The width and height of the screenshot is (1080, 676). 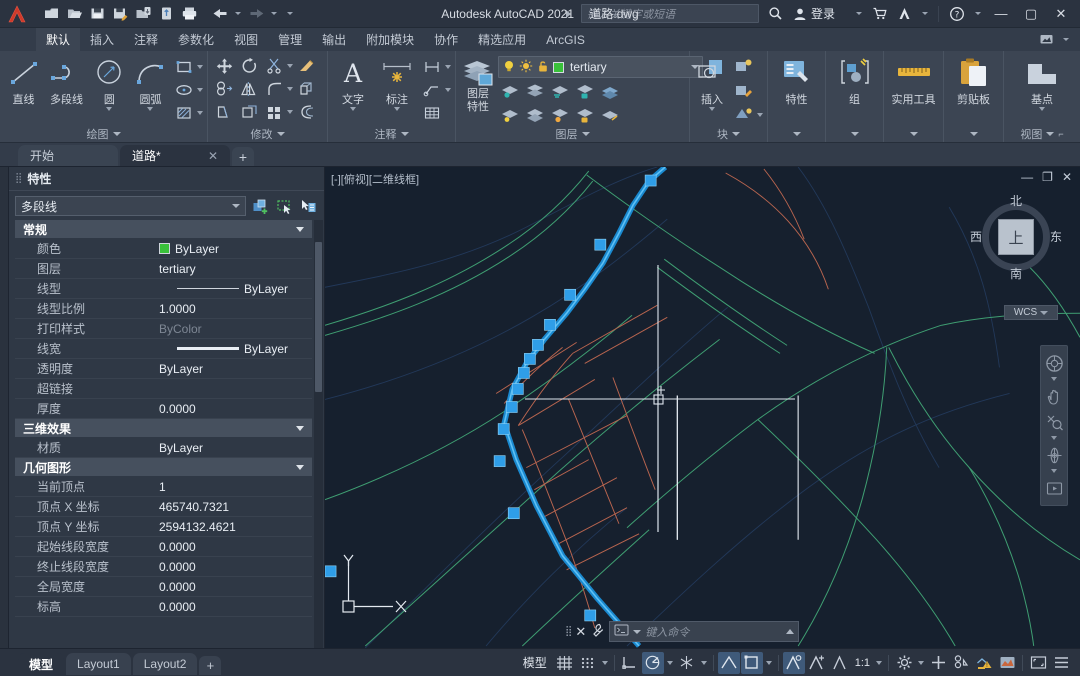 I want to click on command-prompt-icon, so click(x=621, y=631).